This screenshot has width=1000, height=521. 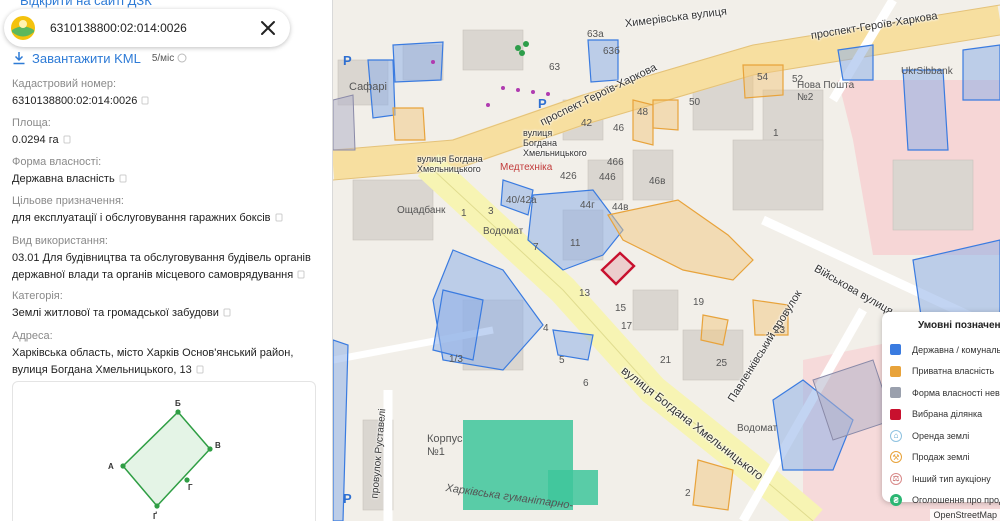 I want to click on legend-label: Державна / комунальна, so click(x=956, y=349).